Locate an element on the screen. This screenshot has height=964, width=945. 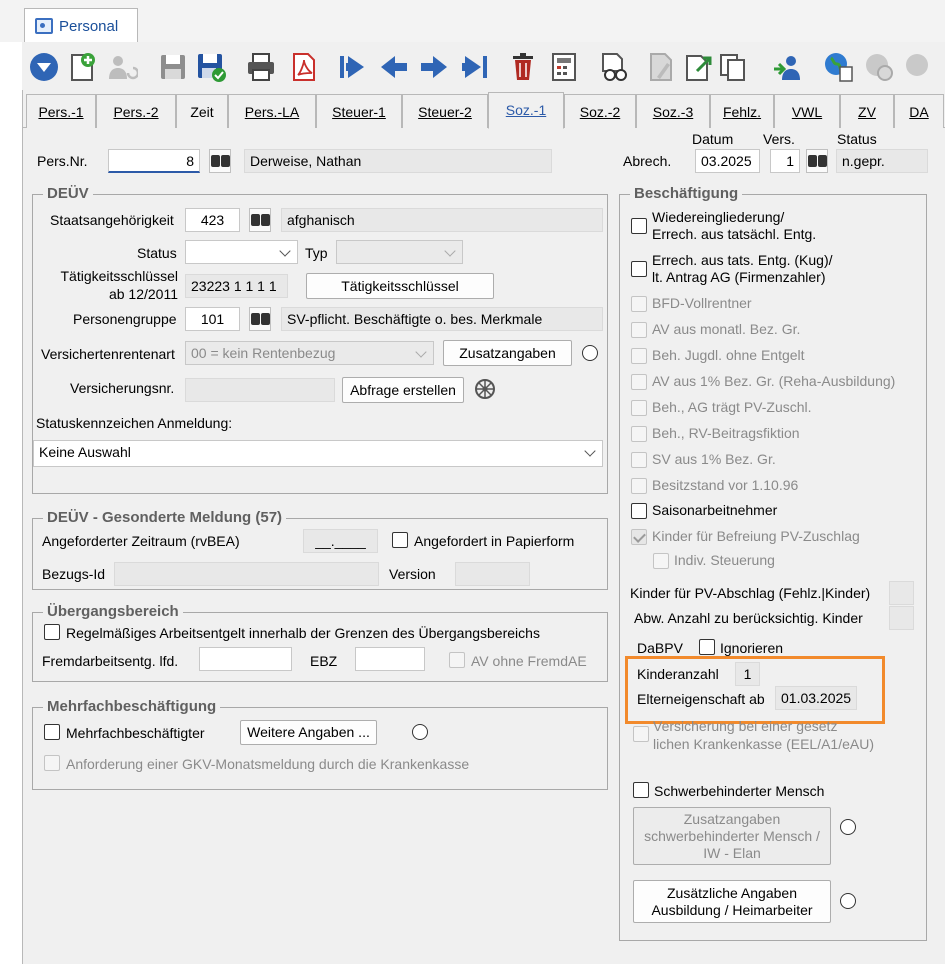
zusatzangaben-button: Zusatzangaben is located at coordinates (507, 353).